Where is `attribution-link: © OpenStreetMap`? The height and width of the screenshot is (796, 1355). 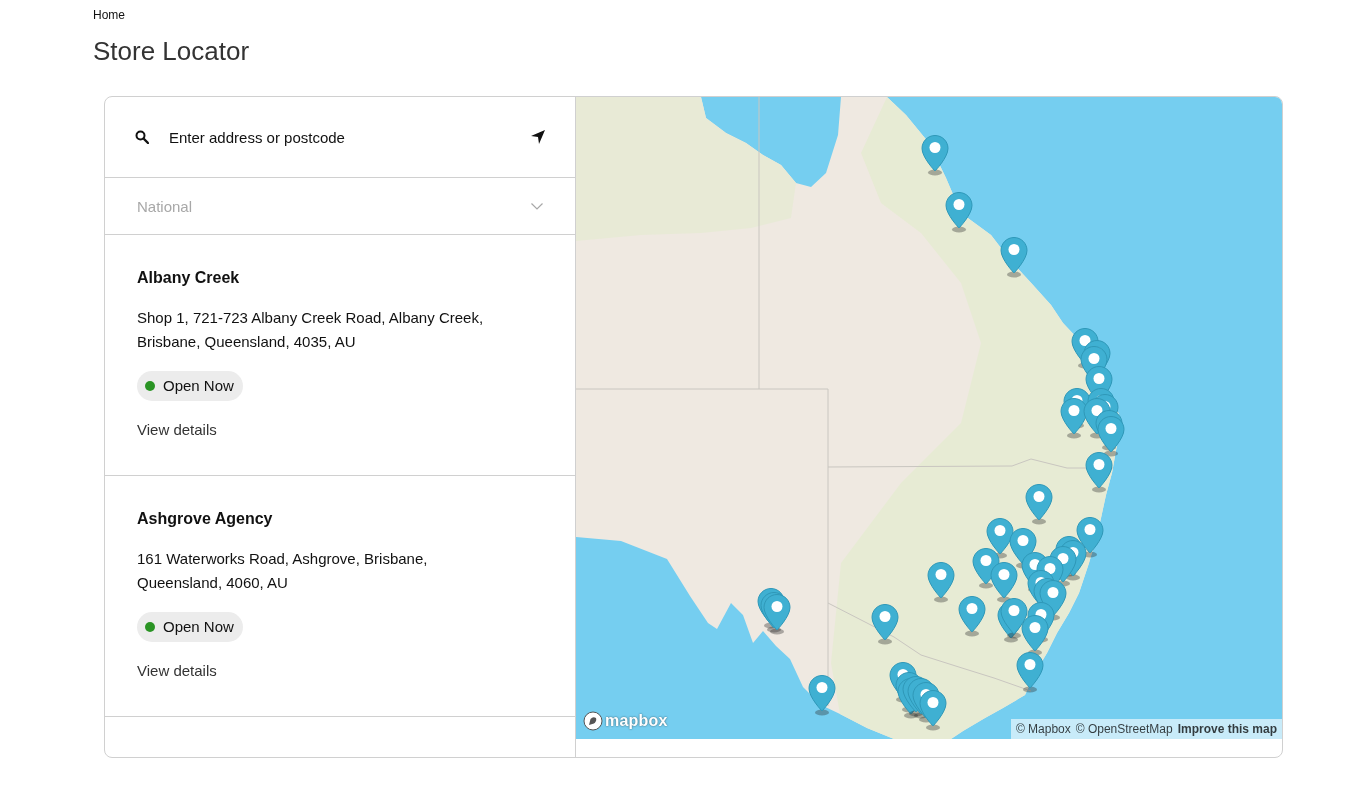 attribution-link: © OpenStreetMap is located at coordinates (1124, 729).